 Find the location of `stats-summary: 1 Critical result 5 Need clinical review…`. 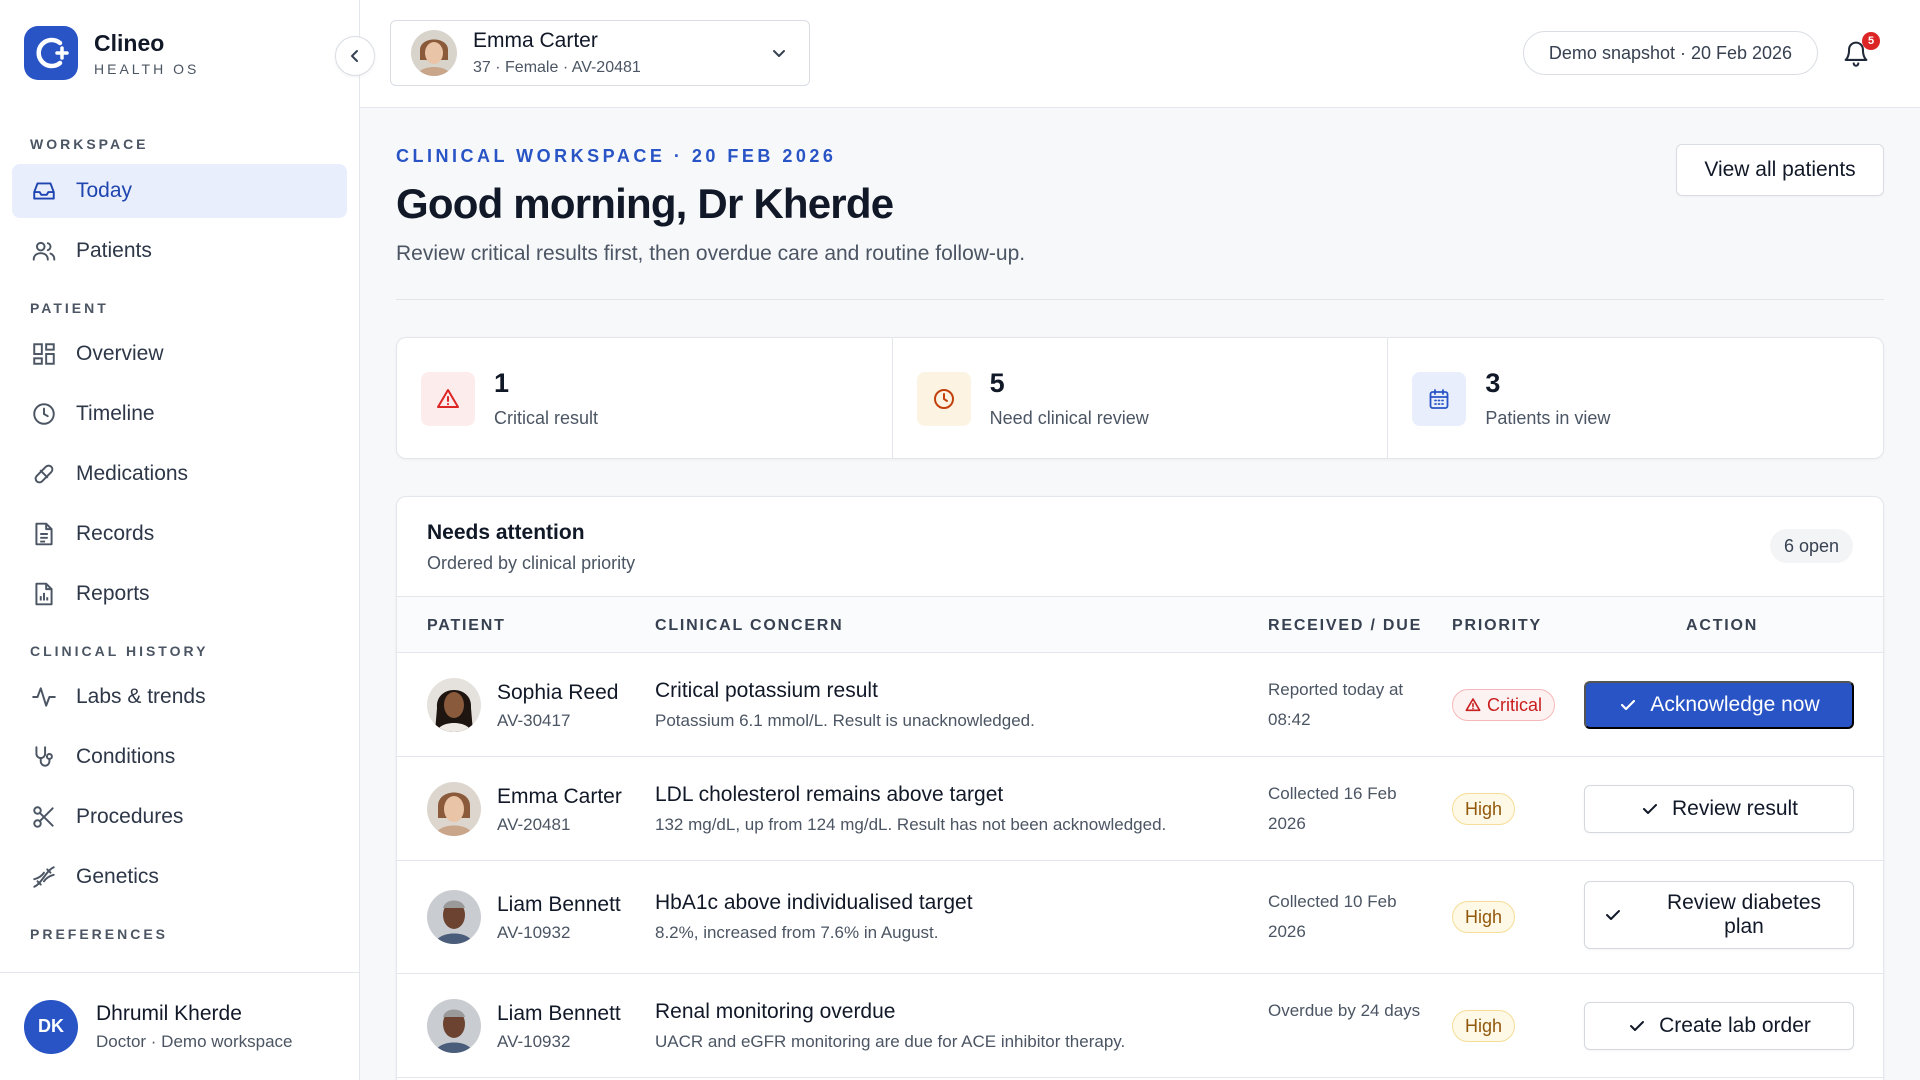

stats-summary: 1 Critical result 5 Need clinical review… is located at coordinates (1140, 398).